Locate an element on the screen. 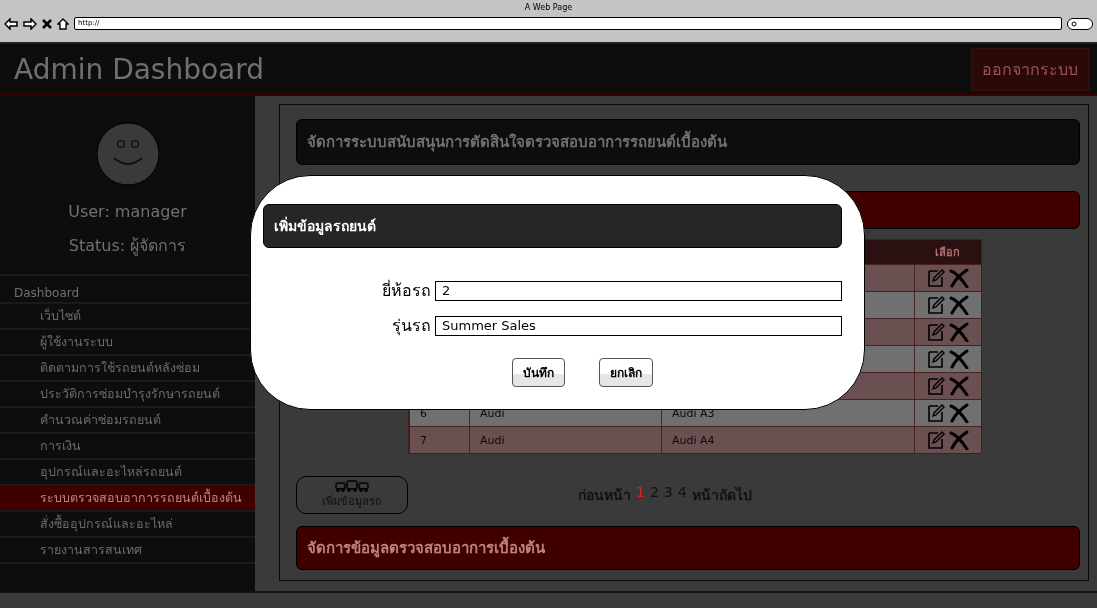 The height and width of the screenshot is (608, 1097). home-icon is located at coordinates (63, 23).